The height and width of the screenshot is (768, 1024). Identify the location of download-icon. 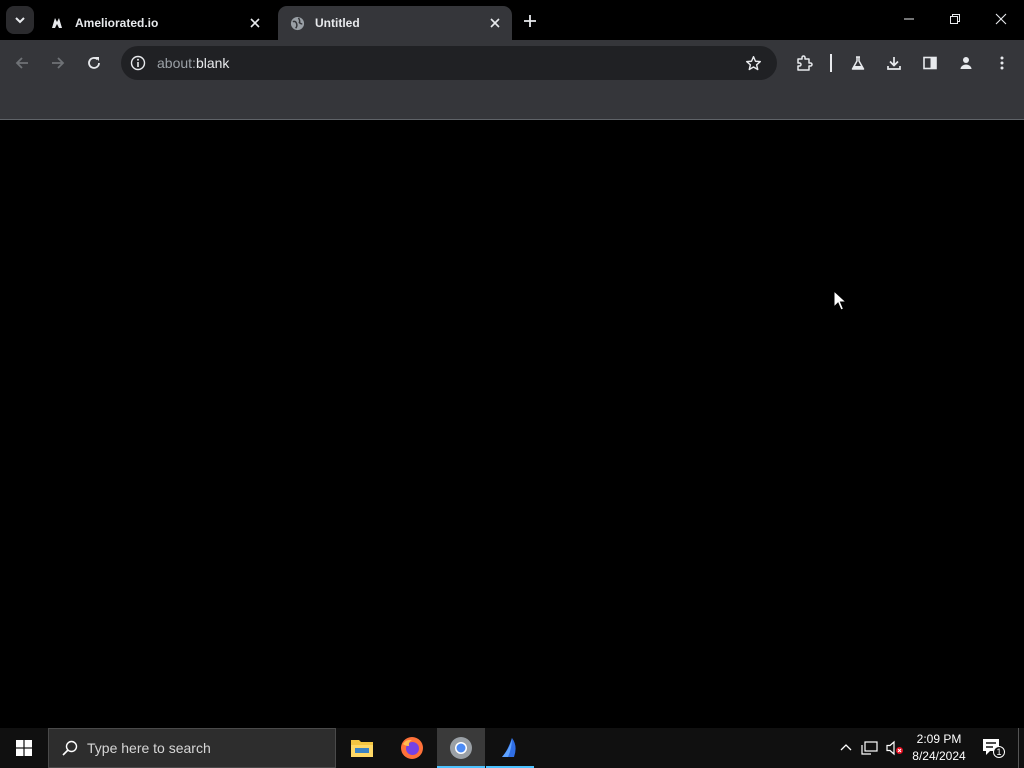
(894, 63).